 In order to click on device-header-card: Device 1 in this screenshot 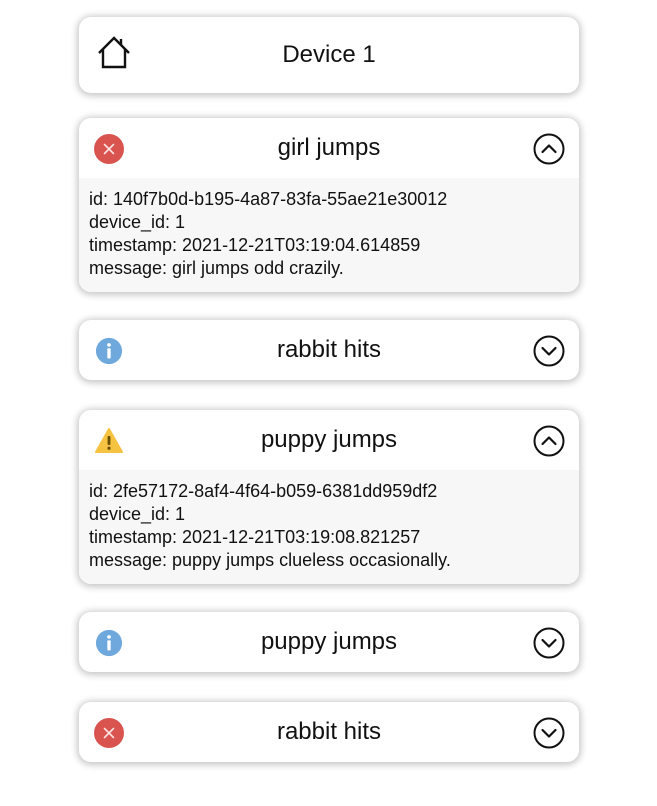, I will do `click(329, 55)`.